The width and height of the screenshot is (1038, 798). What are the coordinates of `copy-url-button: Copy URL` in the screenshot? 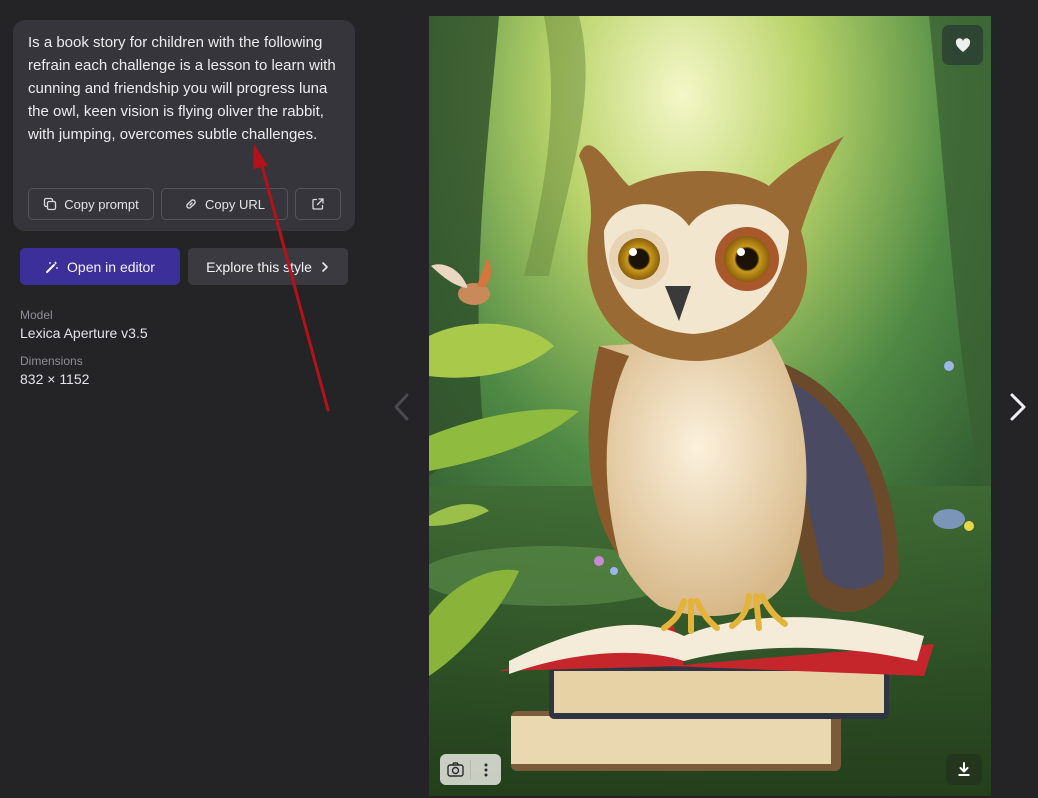 It's located at (224, 204).